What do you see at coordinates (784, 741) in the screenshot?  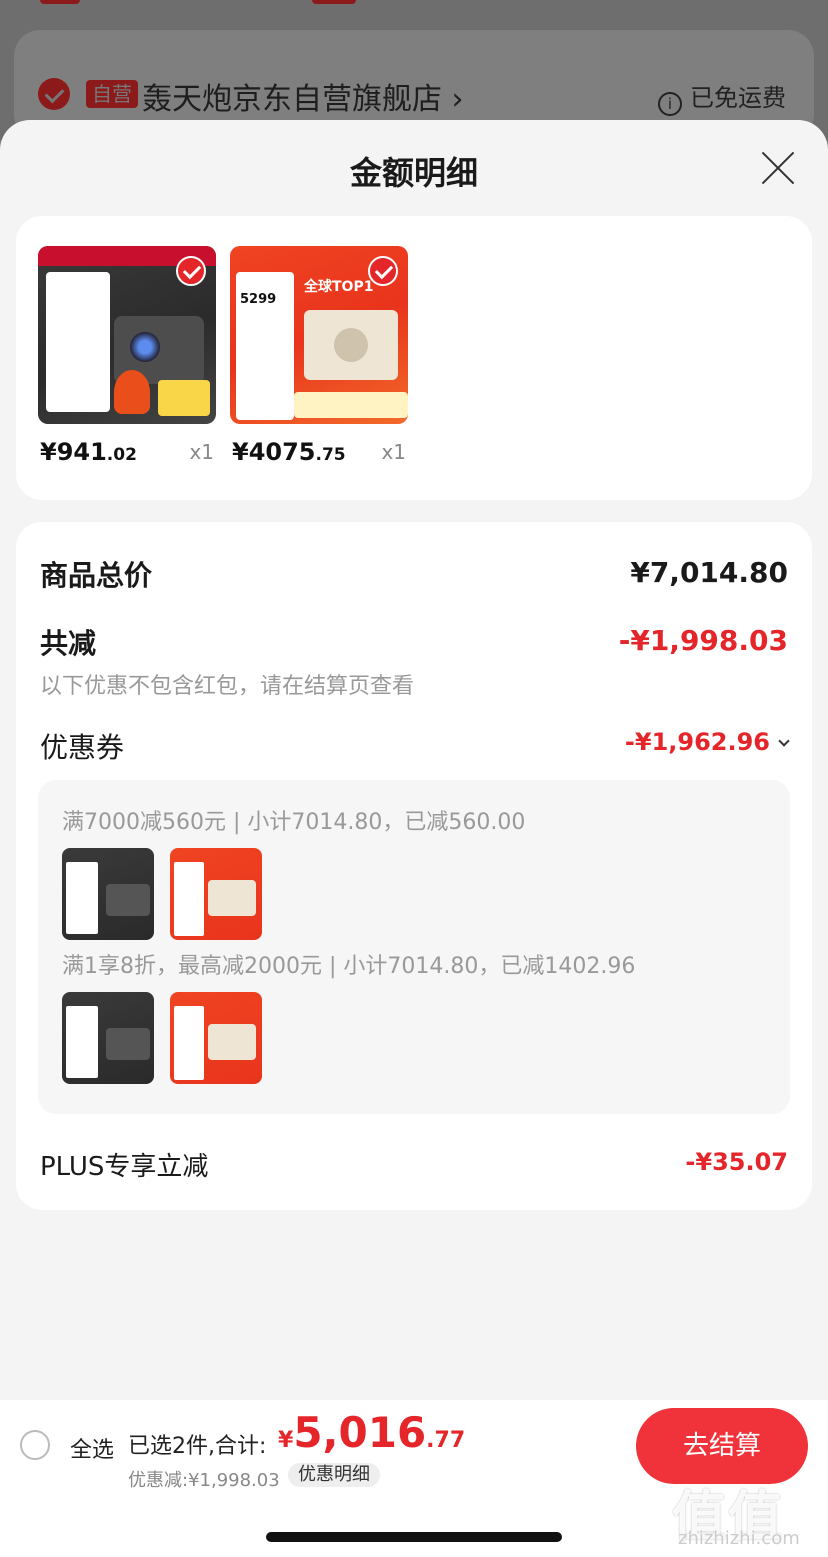 I see `chevron-down-icon` at bounding box center [784, 741].